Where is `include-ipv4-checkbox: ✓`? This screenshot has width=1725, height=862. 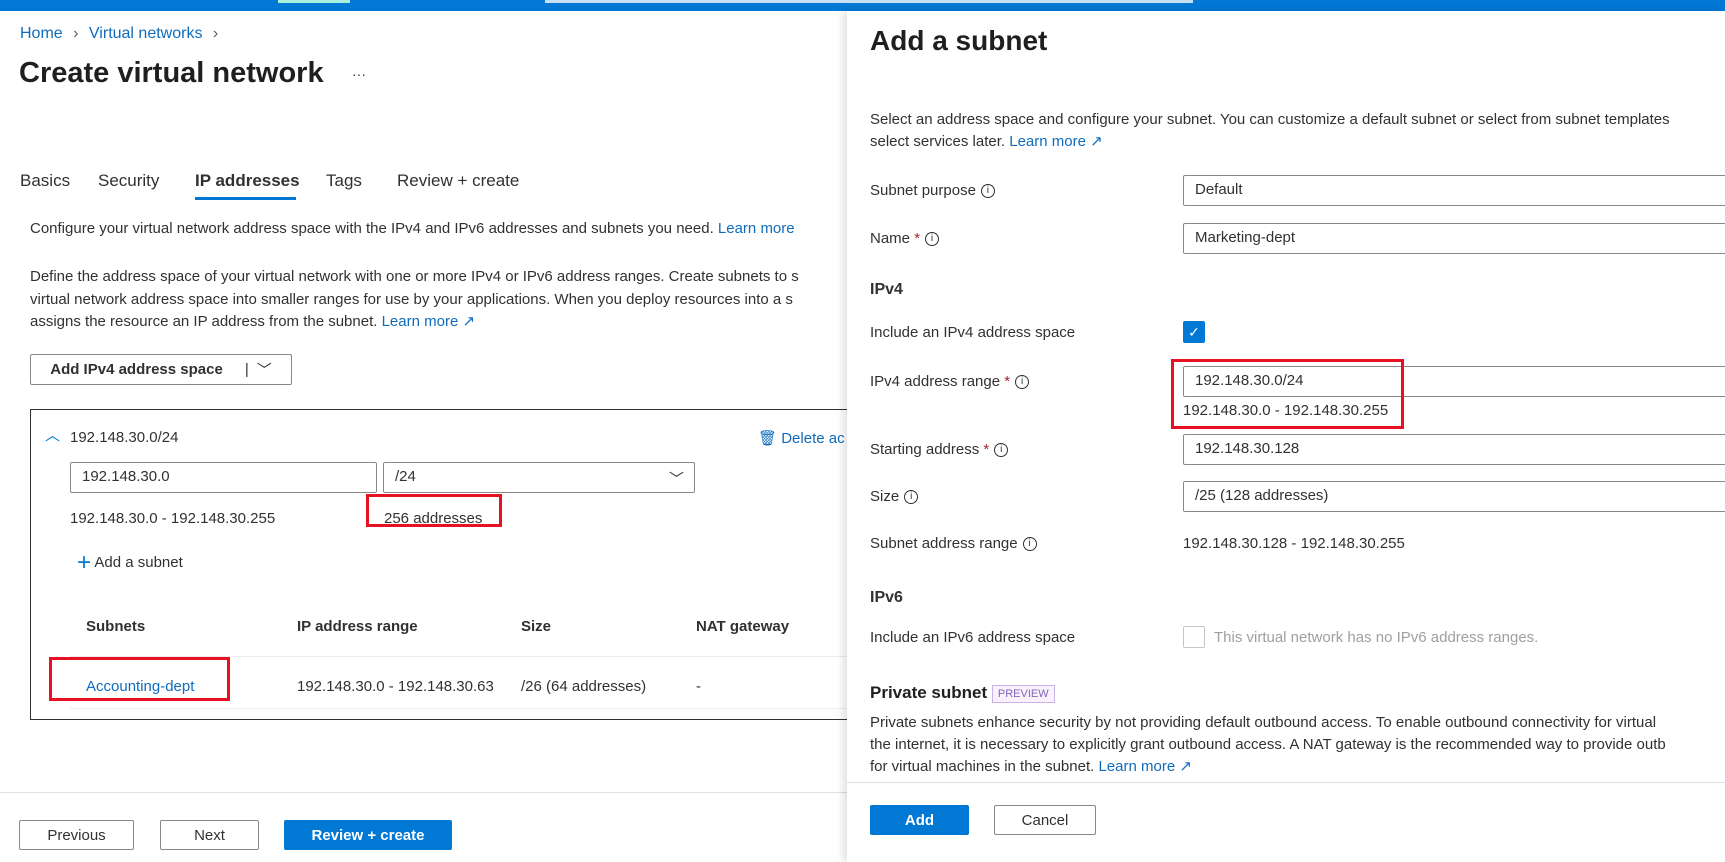
include-ipv4-checkbox: ✓ is located at coordinates (1194, 332).